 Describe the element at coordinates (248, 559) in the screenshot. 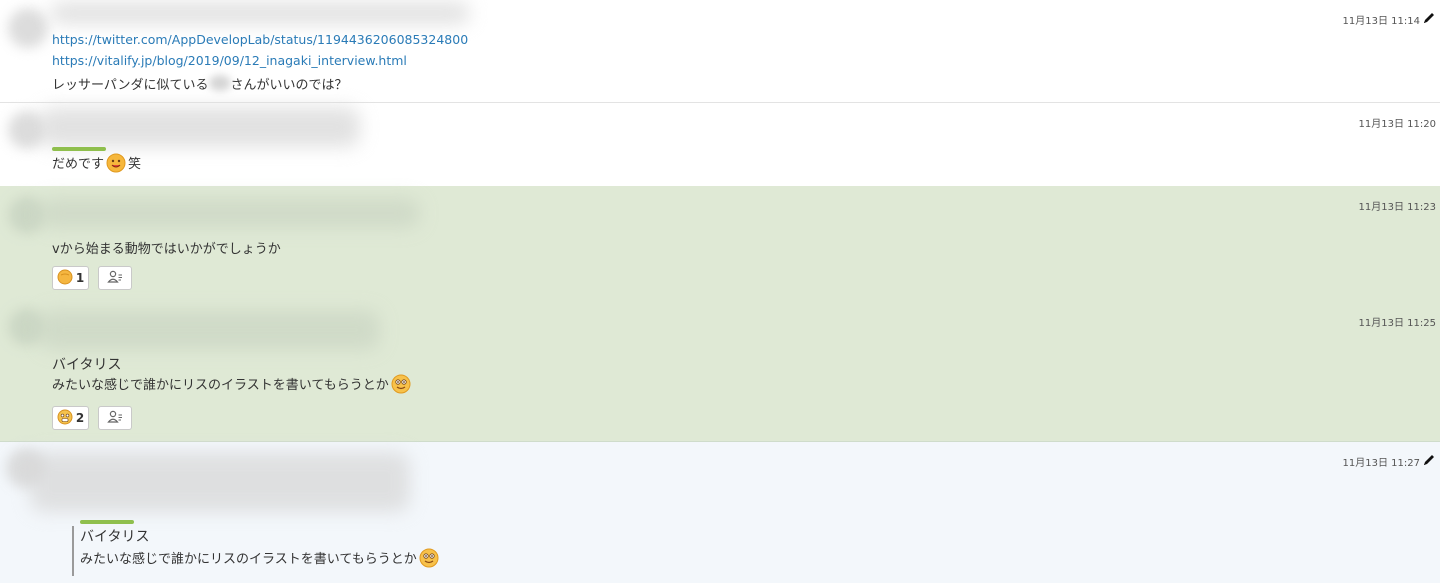

I see `quote-line-2-text: みたいな感じで誰かにリスのイラストを書いてもらうとか` at that location.